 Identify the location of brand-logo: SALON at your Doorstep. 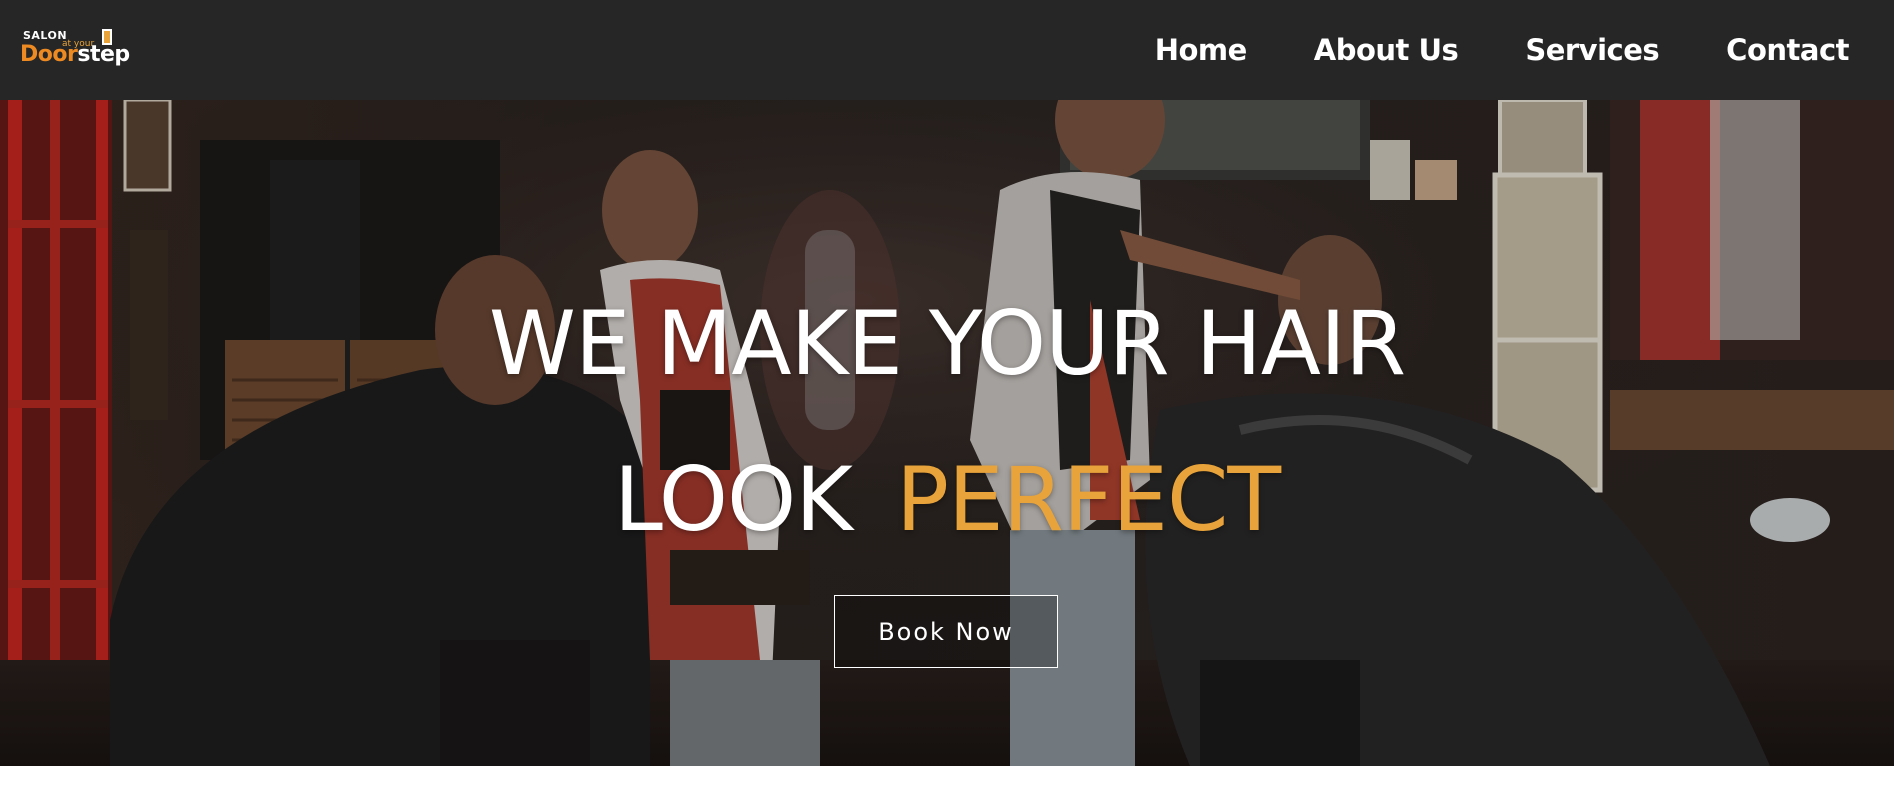
(82, 50).